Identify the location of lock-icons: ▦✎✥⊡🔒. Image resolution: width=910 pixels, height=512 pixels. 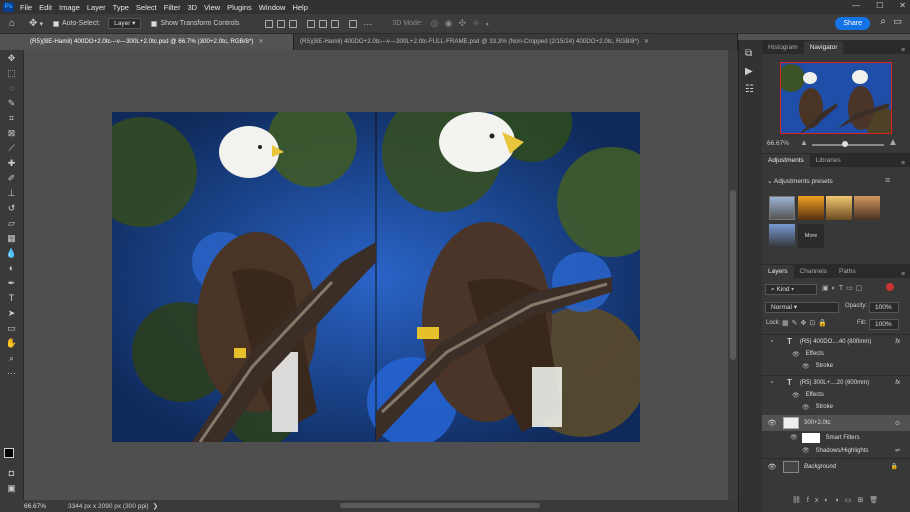
(806, 323).